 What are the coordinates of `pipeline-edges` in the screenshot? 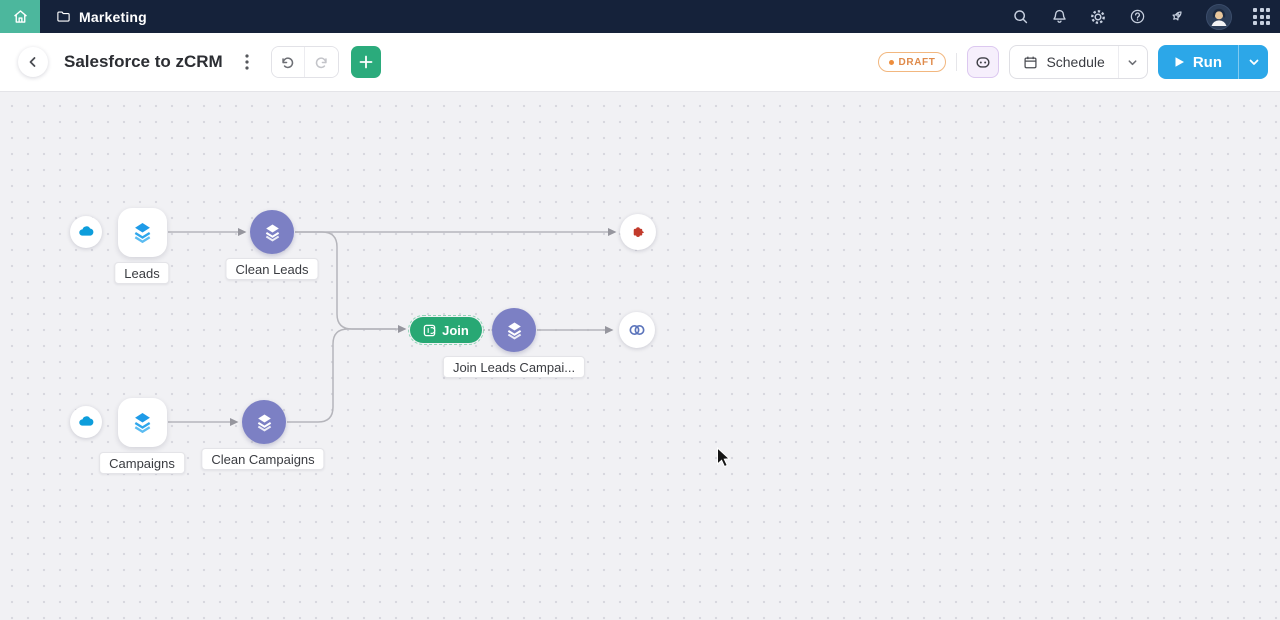 It's located at (392, 327).